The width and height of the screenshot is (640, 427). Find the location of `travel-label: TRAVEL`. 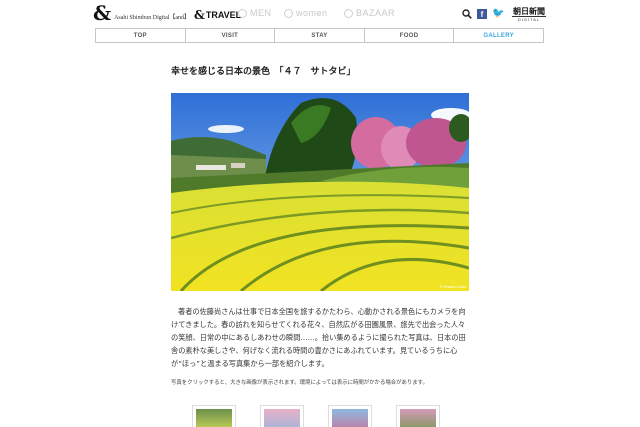

travel-label: TRAVEL is located at coordinates (223, 15).